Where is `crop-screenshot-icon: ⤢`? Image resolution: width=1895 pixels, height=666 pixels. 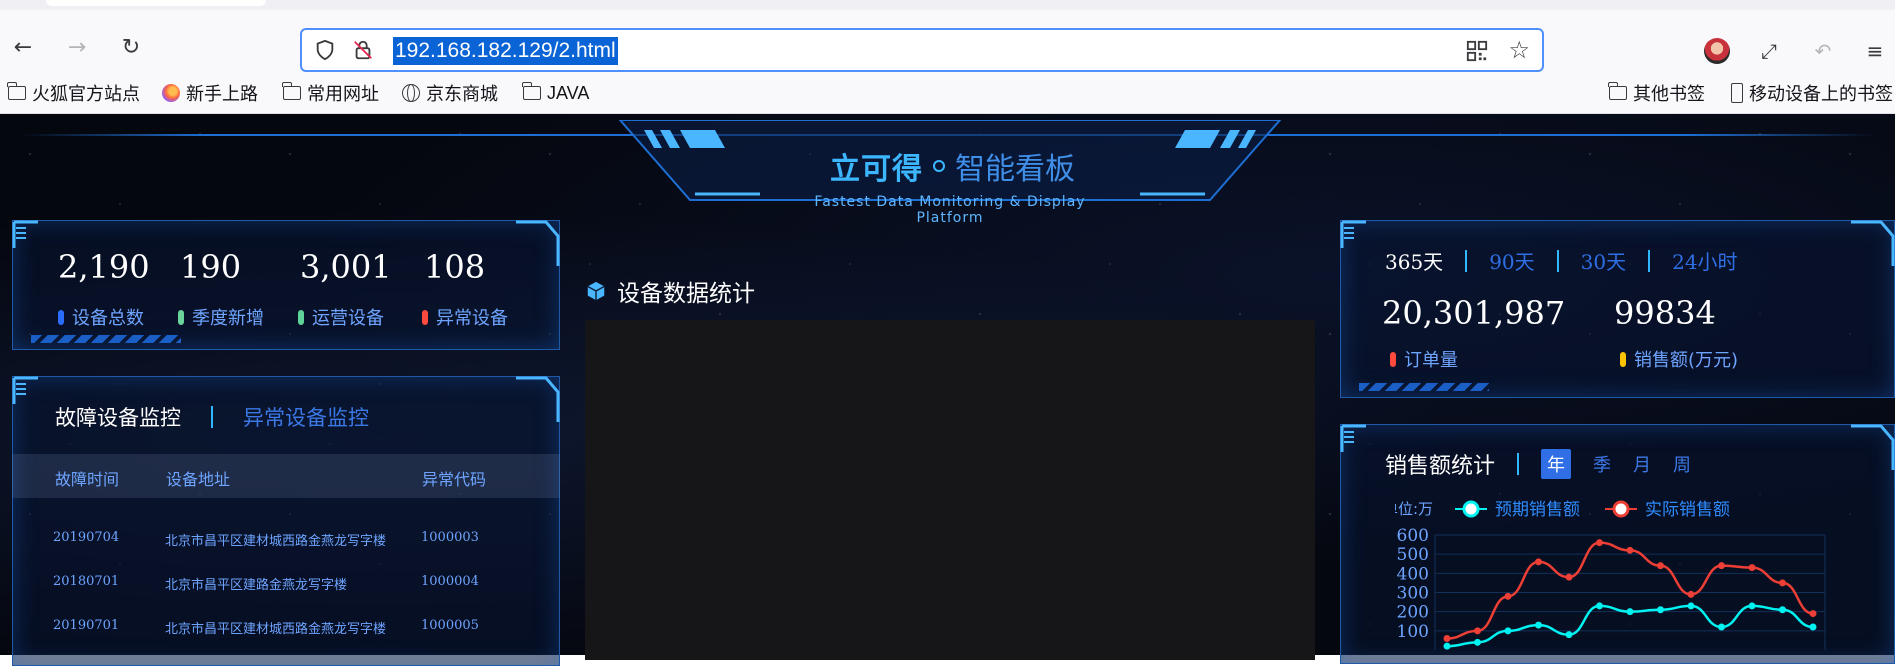 crop-screenshot-icon: ⤢ is located at coordinates (1769, 51).